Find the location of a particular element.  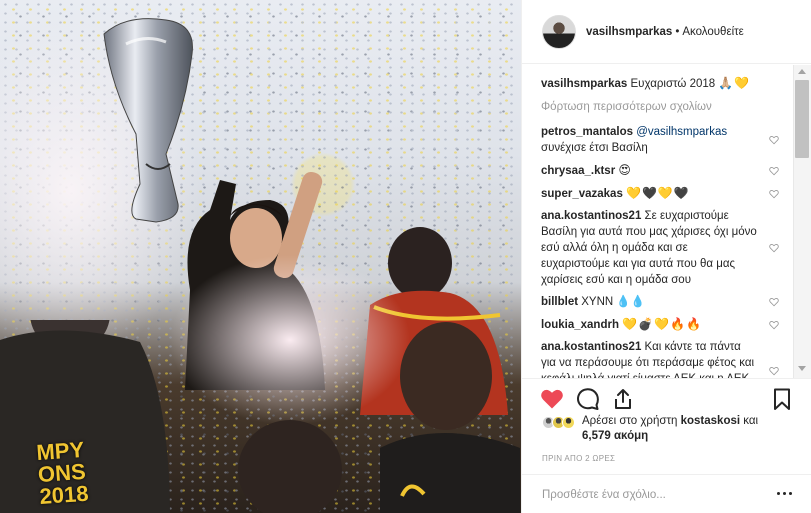

comment-row: billblet XYNN 💧💧 is located at coordinates (660, 302).